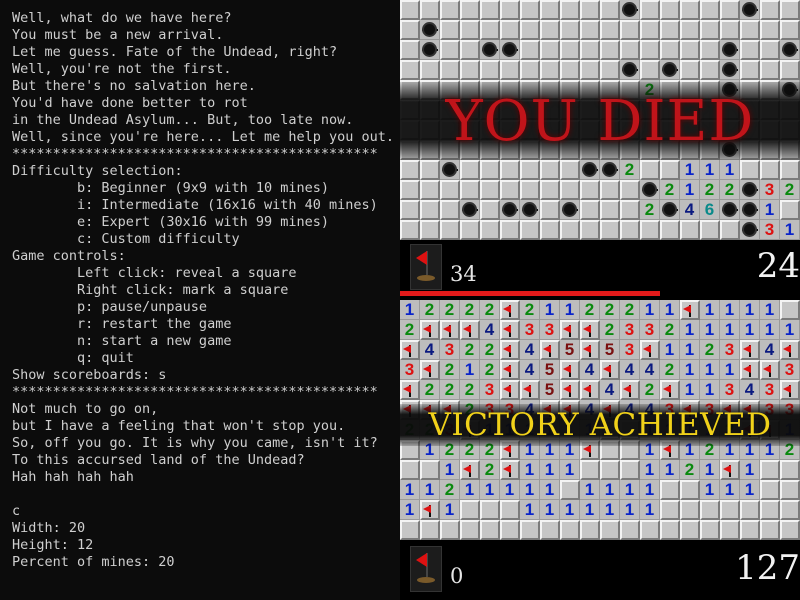 This screenshot has height=600, width=800. Describe the element at coordinates (610, 350) in the screenshot. I see `number-cell: 5` at that location.